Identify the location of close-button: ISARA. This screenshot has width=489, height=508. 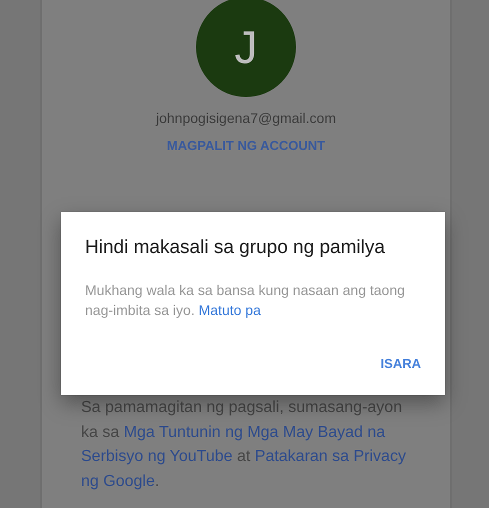
(401, 363).